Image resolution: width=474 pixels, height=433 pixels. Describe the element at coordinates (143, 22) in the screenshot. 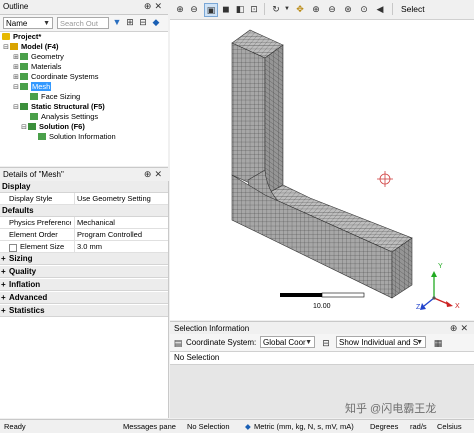

I see `collapse-all-icon: ⊟` at that location.